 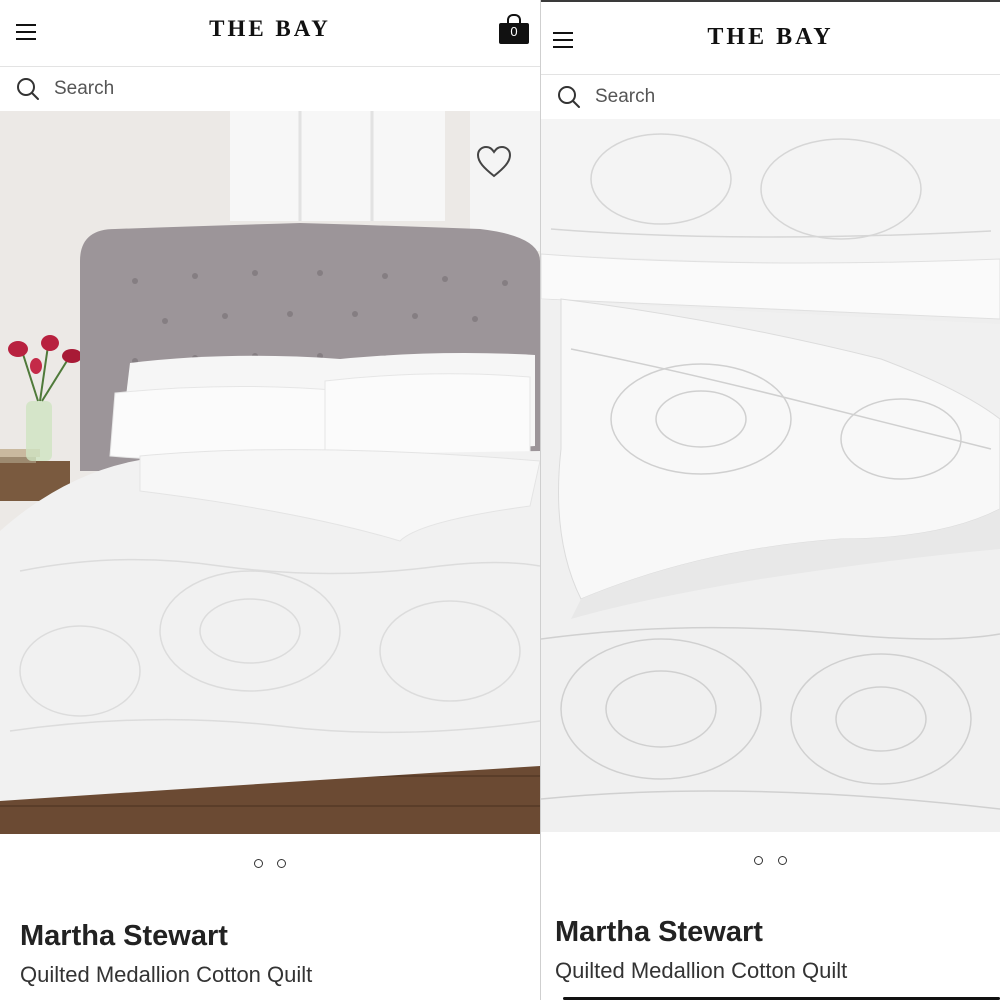 I want to click on site-header: THE BAY, so click(x=770, y=38).